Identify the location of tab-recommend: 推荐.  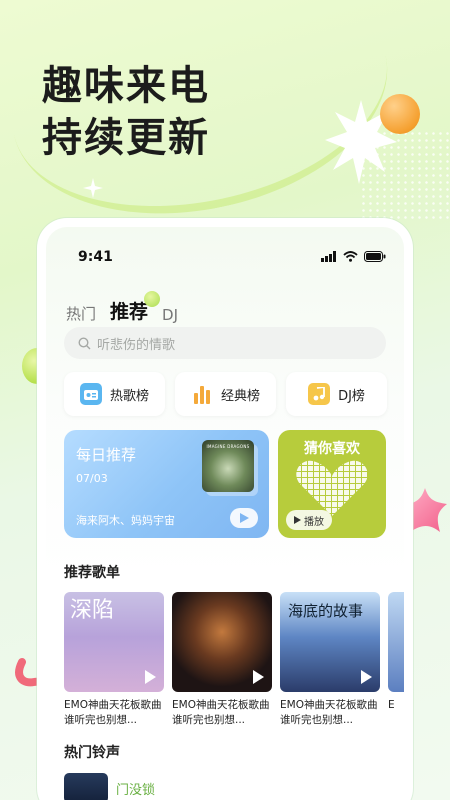
(135, 307).